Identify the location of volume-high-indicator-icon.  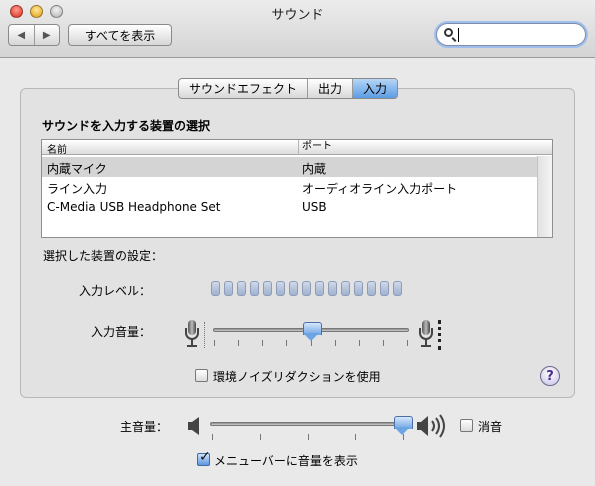
(439, 335).